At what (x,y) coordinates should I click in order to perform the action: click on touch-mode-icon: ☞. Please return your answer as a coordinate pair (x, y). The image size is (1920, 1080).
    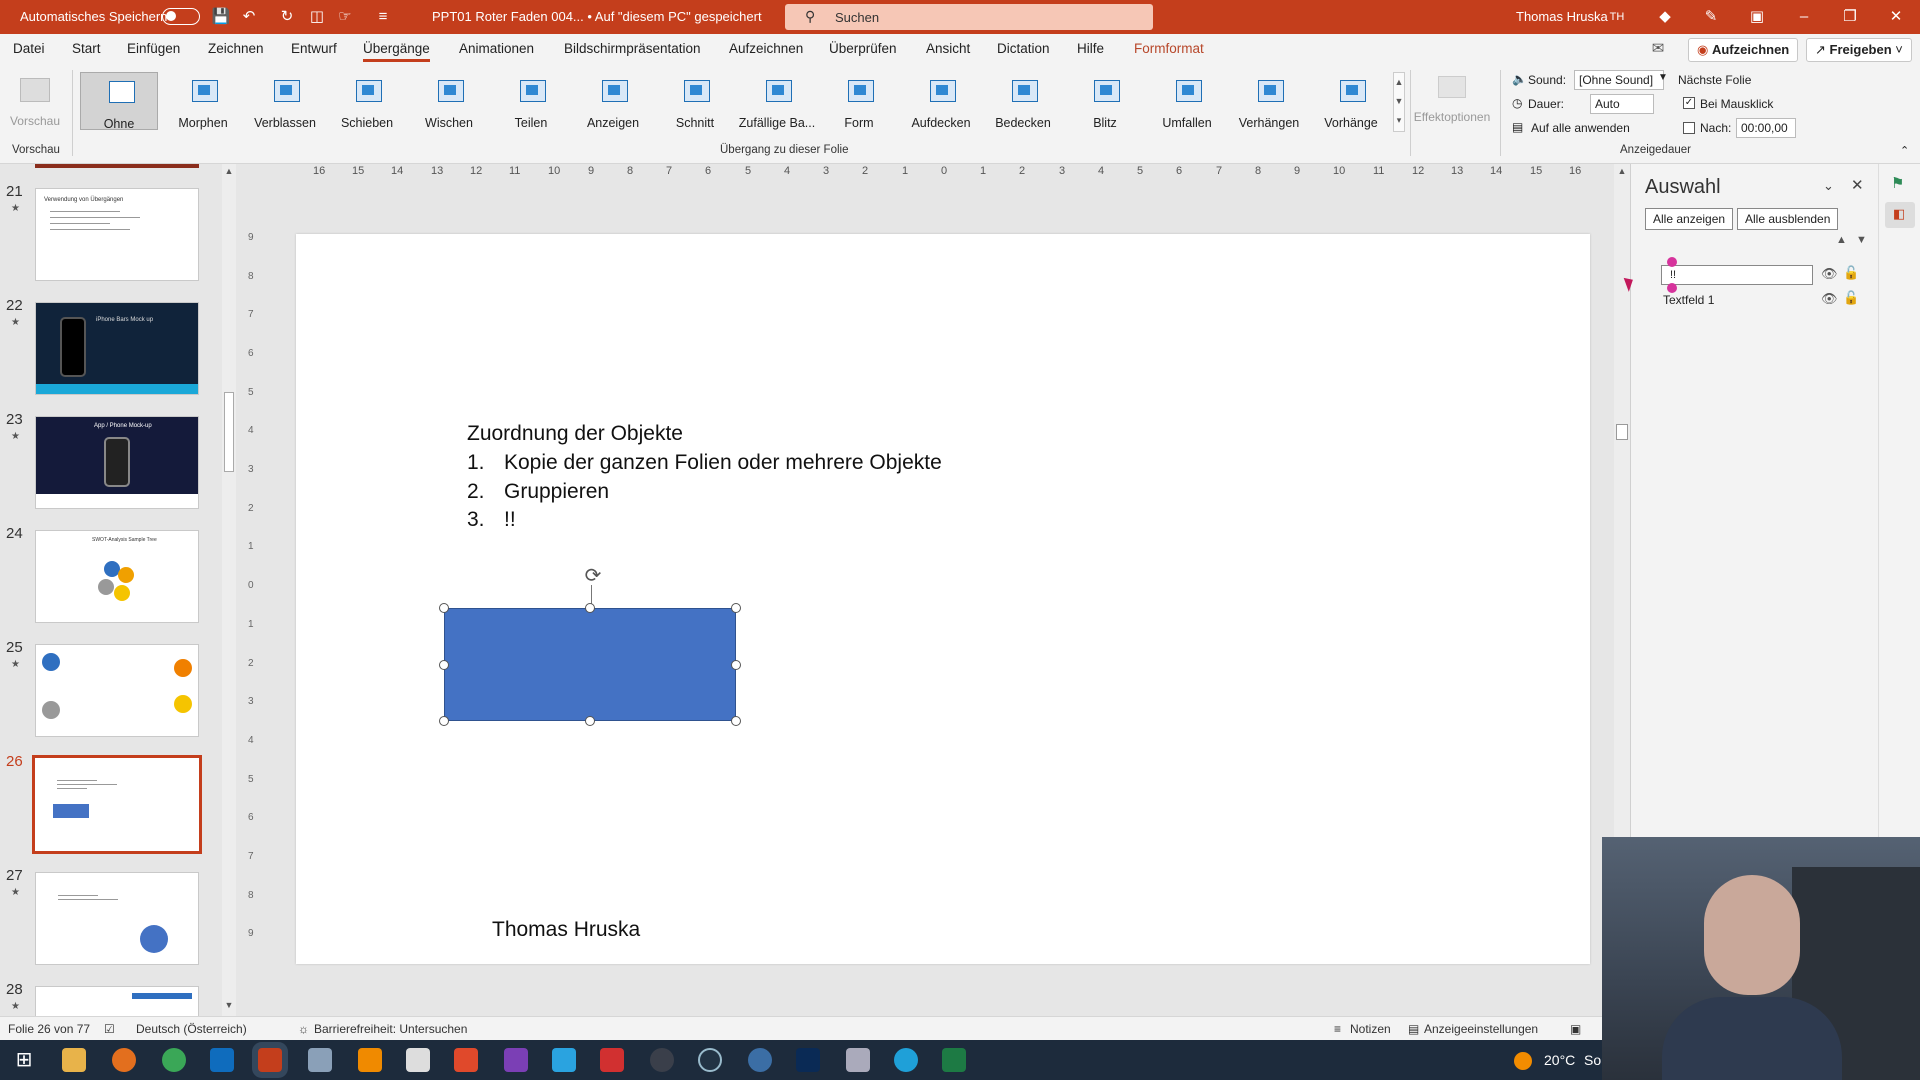
    Looking at the image, I should click on (345, 17).